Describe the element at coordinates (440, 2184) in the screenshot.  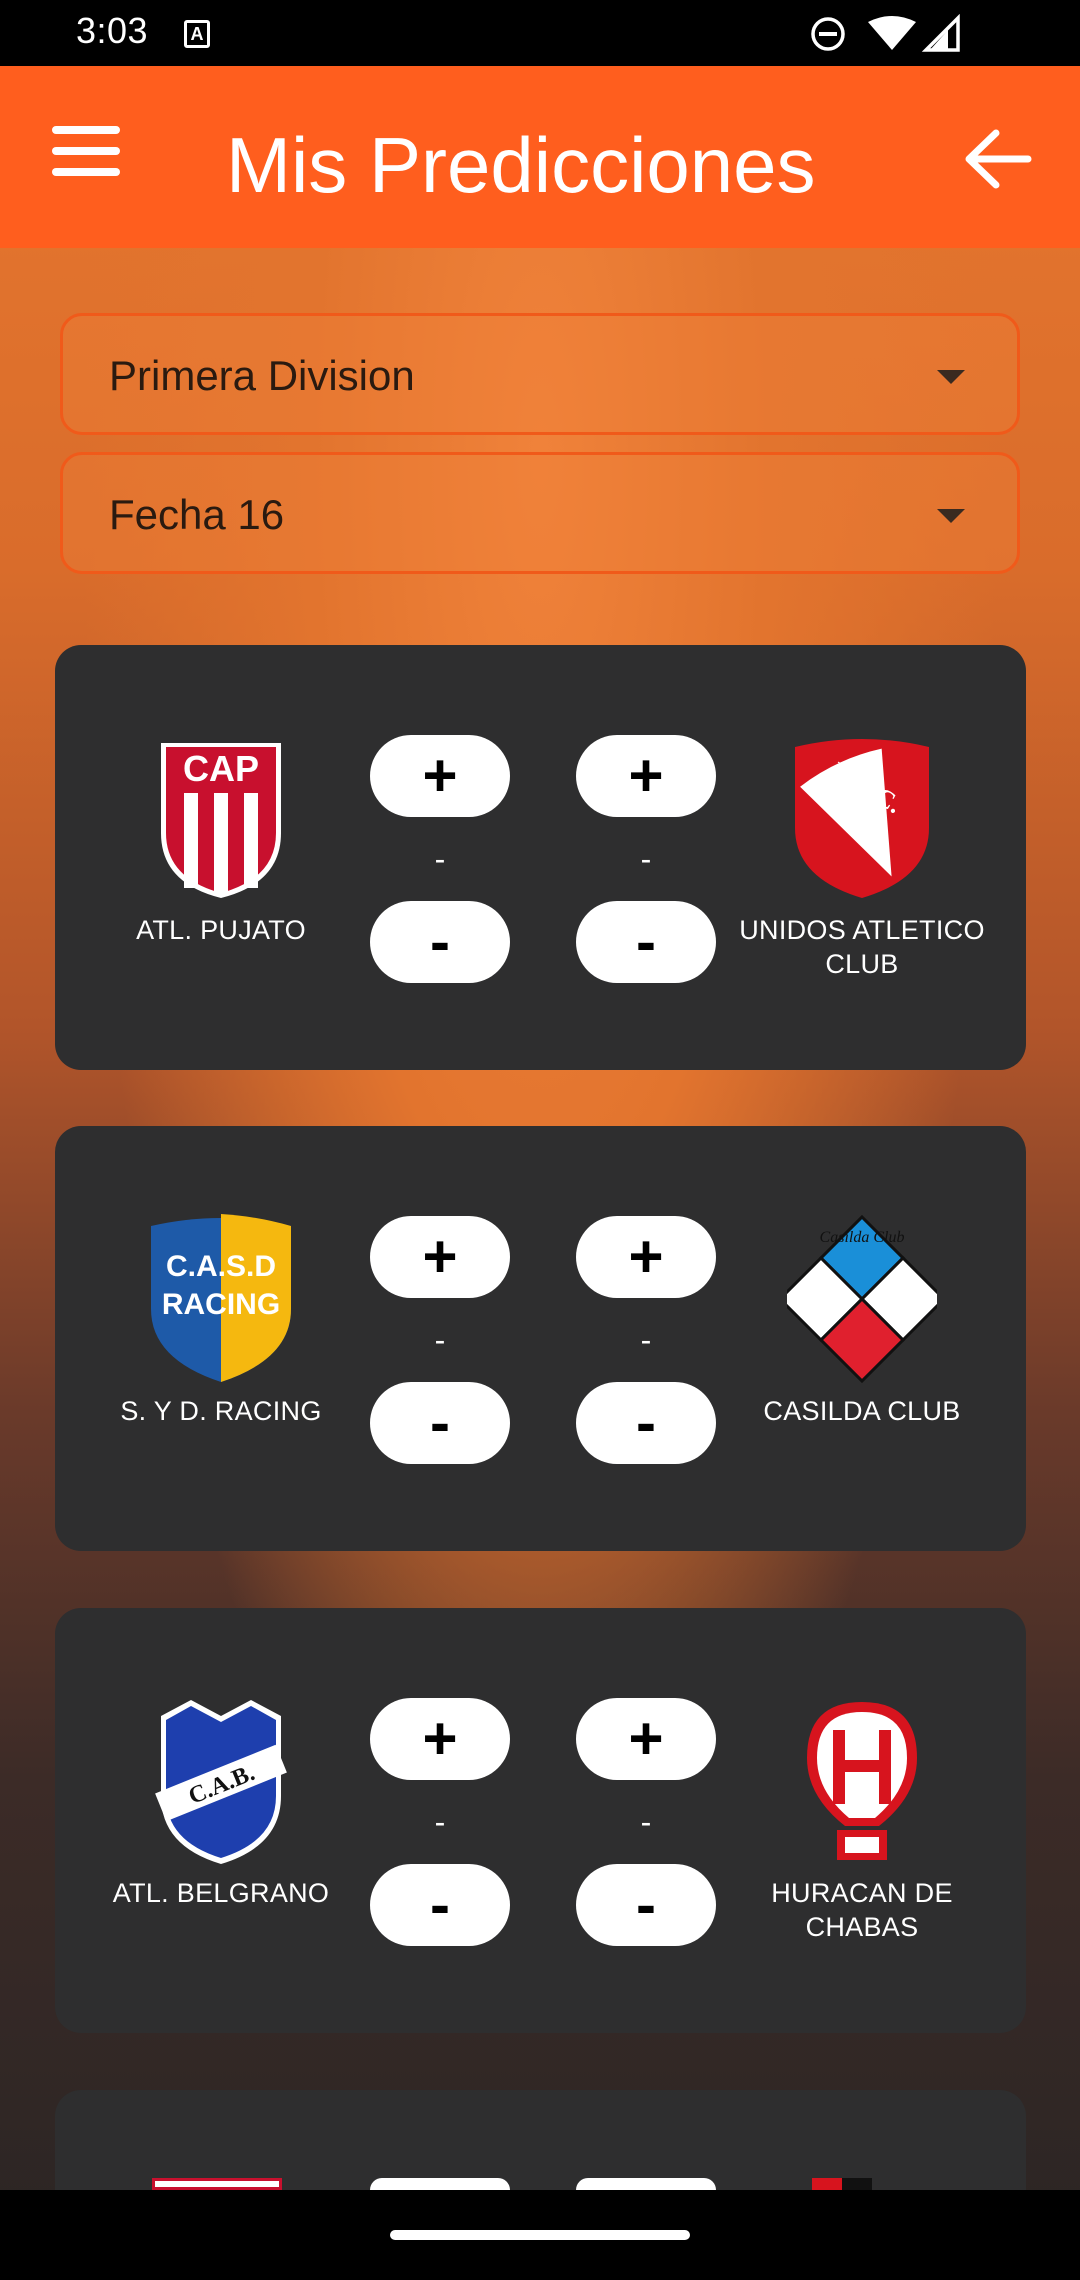
I see `home-plus-button` at that location.